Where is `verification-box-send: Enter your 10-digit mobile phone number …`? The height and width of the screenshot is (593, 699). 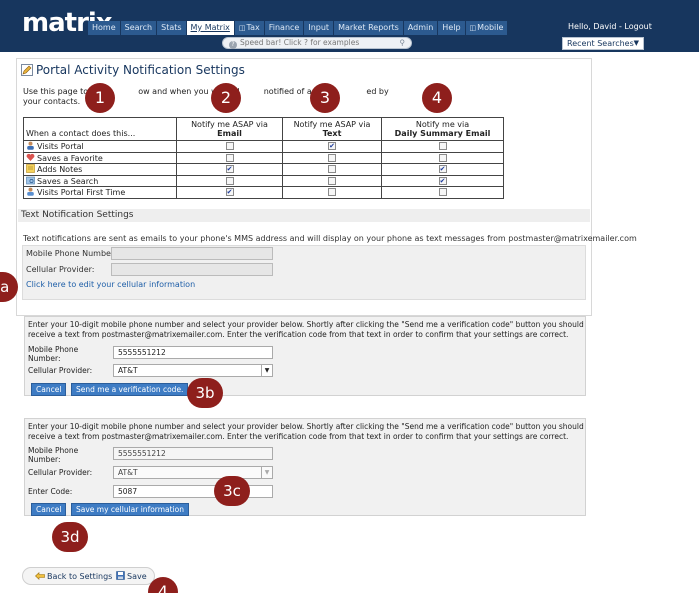
verification-box-send: Enter your 10-digit mobile phone number … is located at coordinates (305, 356).